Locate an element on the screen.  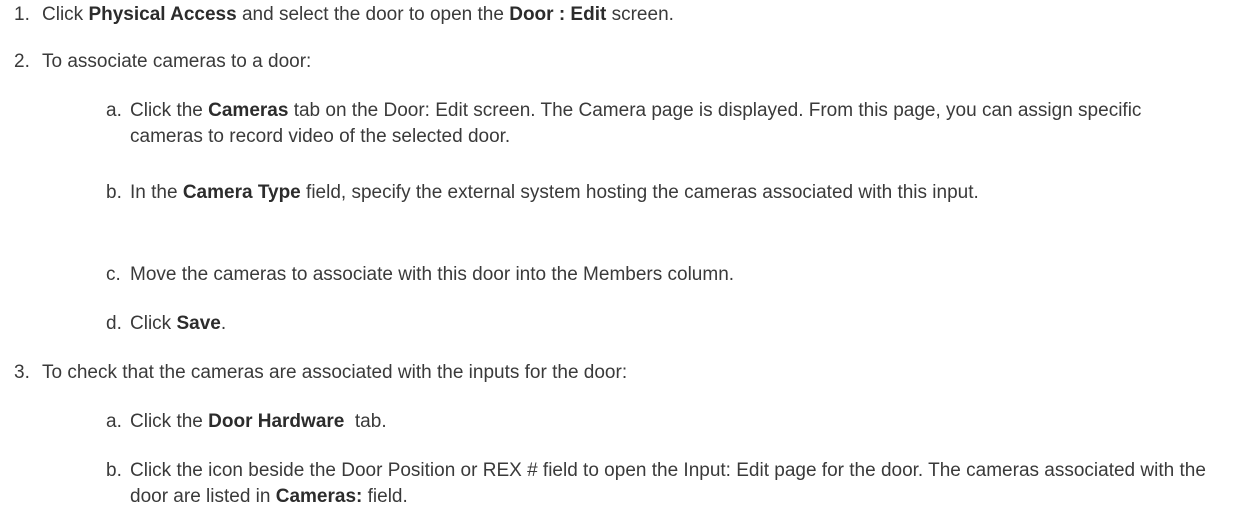
door-edit-term: Door : Edit is located at coordinates (558, 14).